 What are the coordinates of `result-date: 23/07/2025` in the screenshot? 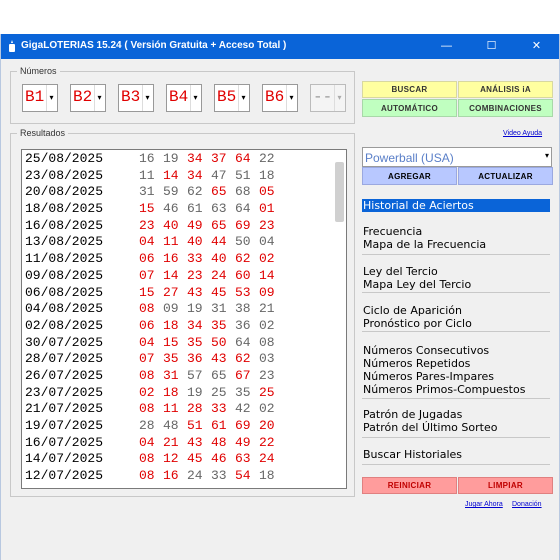 It's located at (64, 392).